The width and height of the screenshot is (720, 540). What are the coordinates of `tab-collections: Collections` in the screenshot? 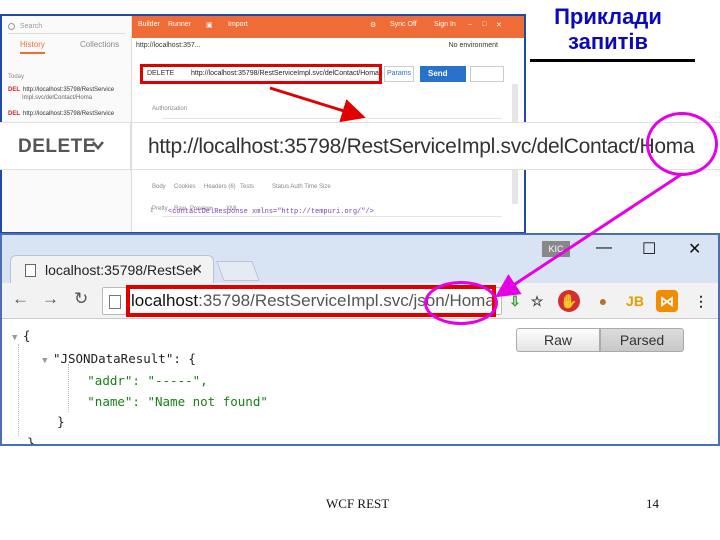 It's located at (99, 44).